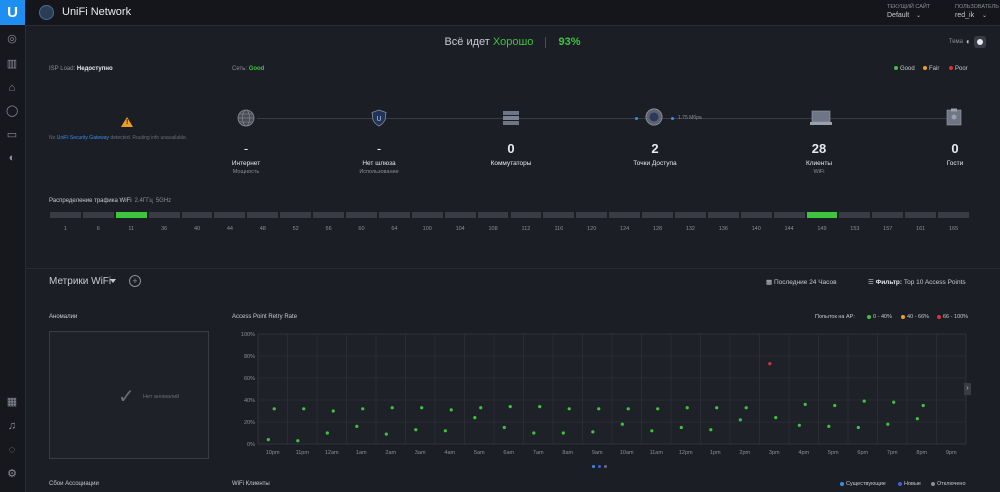 This screenshot has height=492, width=1000. I want to click on dashboard-icon: ◎, so click(12, 39).